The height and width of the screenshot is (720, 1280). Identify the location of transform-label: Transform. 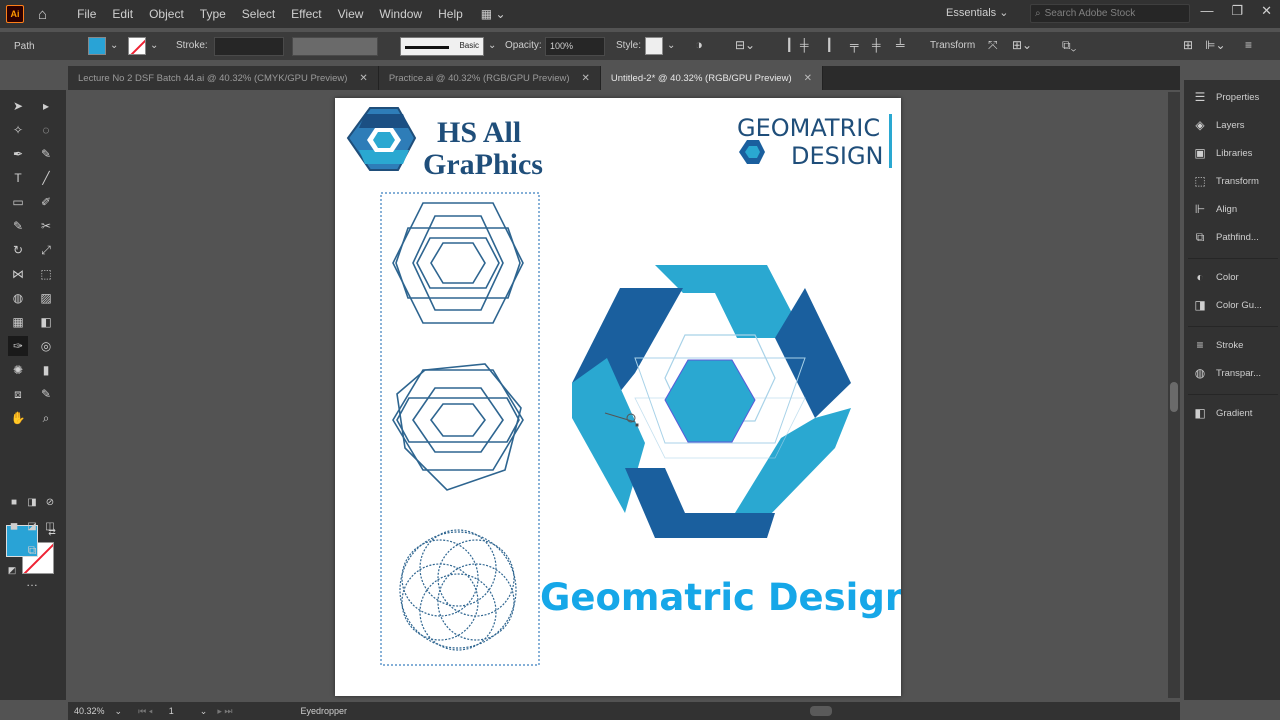
(952, 45).